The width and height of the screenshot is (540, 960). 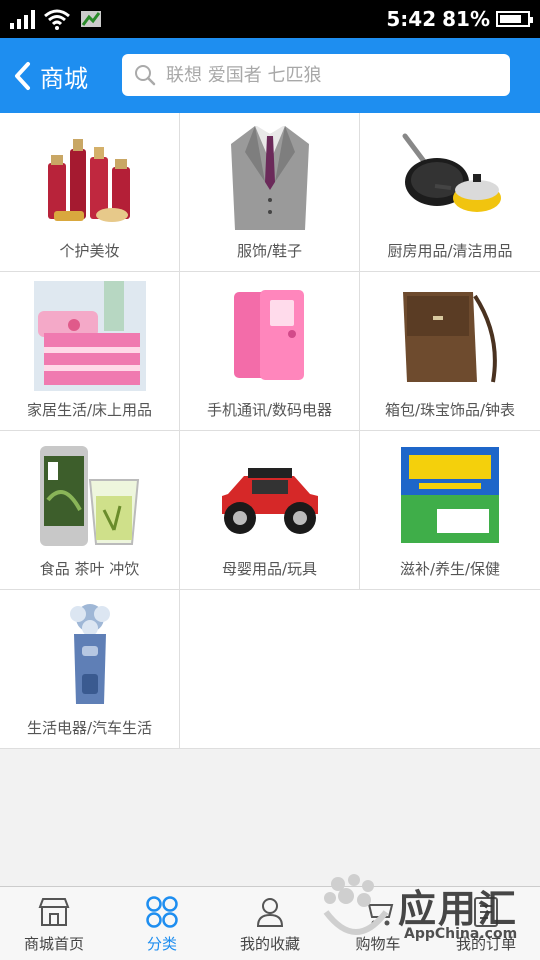 I want to click on store-icon, so click(x=54, y=912).